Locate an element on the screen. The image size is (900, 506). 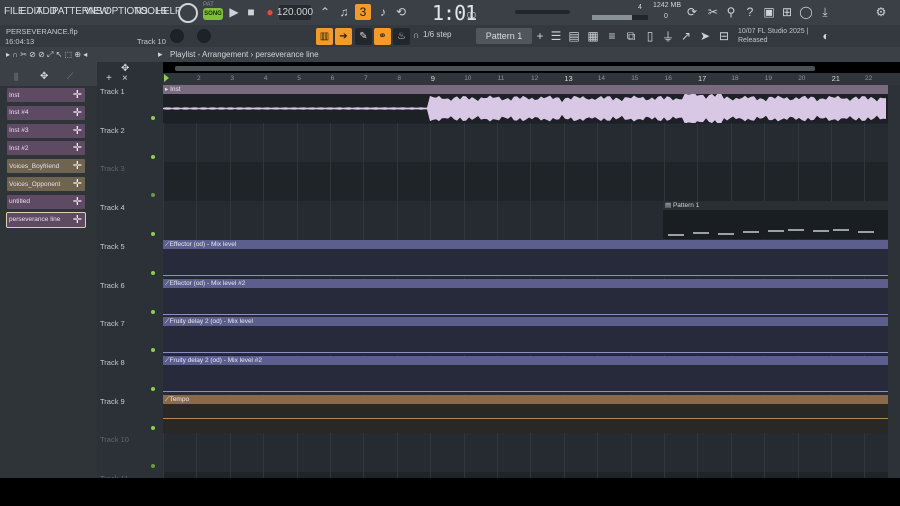
clip-item: Voices_Opponent ✛ is located at coordinates (46, 184).